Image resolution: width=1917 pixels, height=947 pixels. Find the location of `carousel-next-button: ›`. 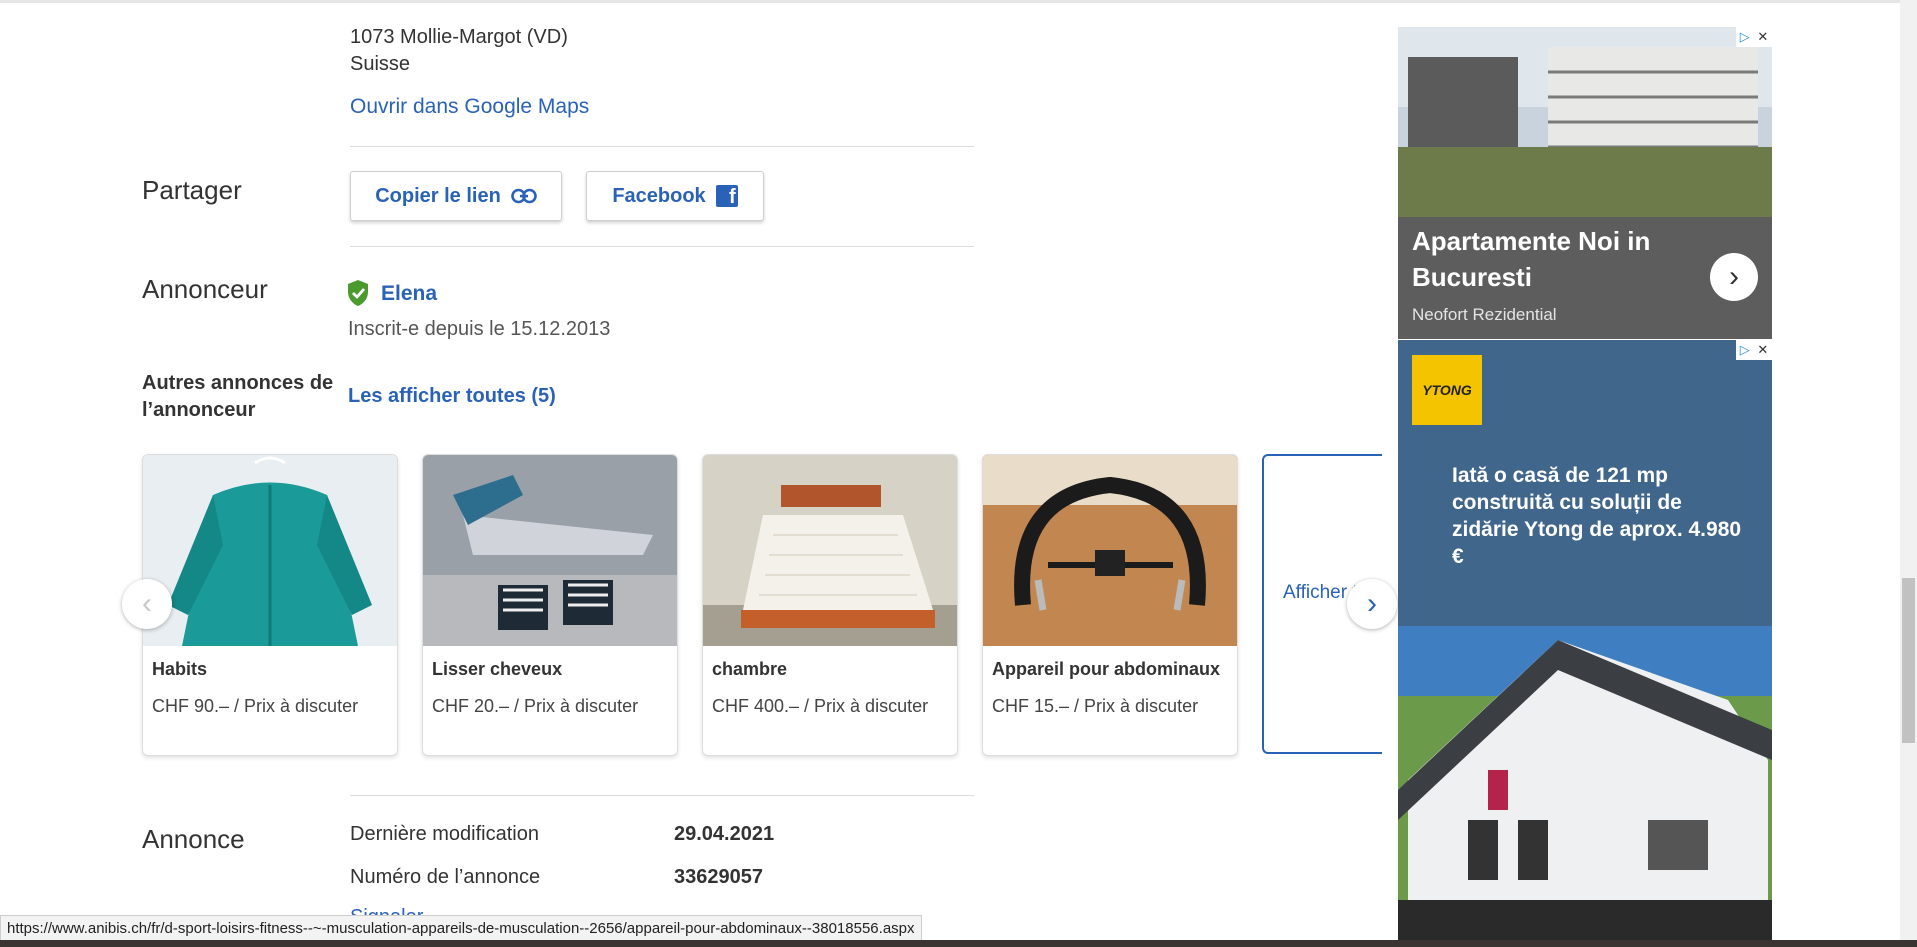

carousel-next-button: › is located at coordinates (1372, 604).